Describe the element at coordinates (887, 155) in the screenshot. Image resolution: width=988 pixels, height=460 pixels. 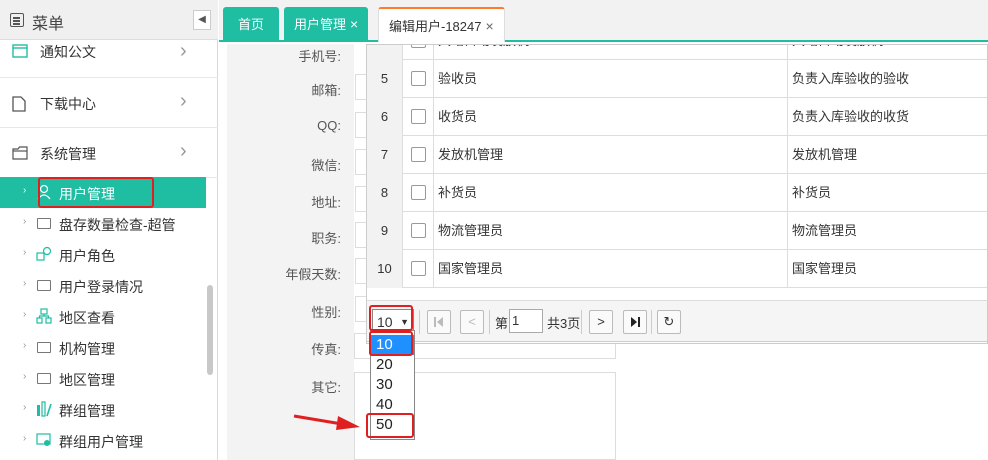
I see `role-desc-cell: 发放机管理` at that location.